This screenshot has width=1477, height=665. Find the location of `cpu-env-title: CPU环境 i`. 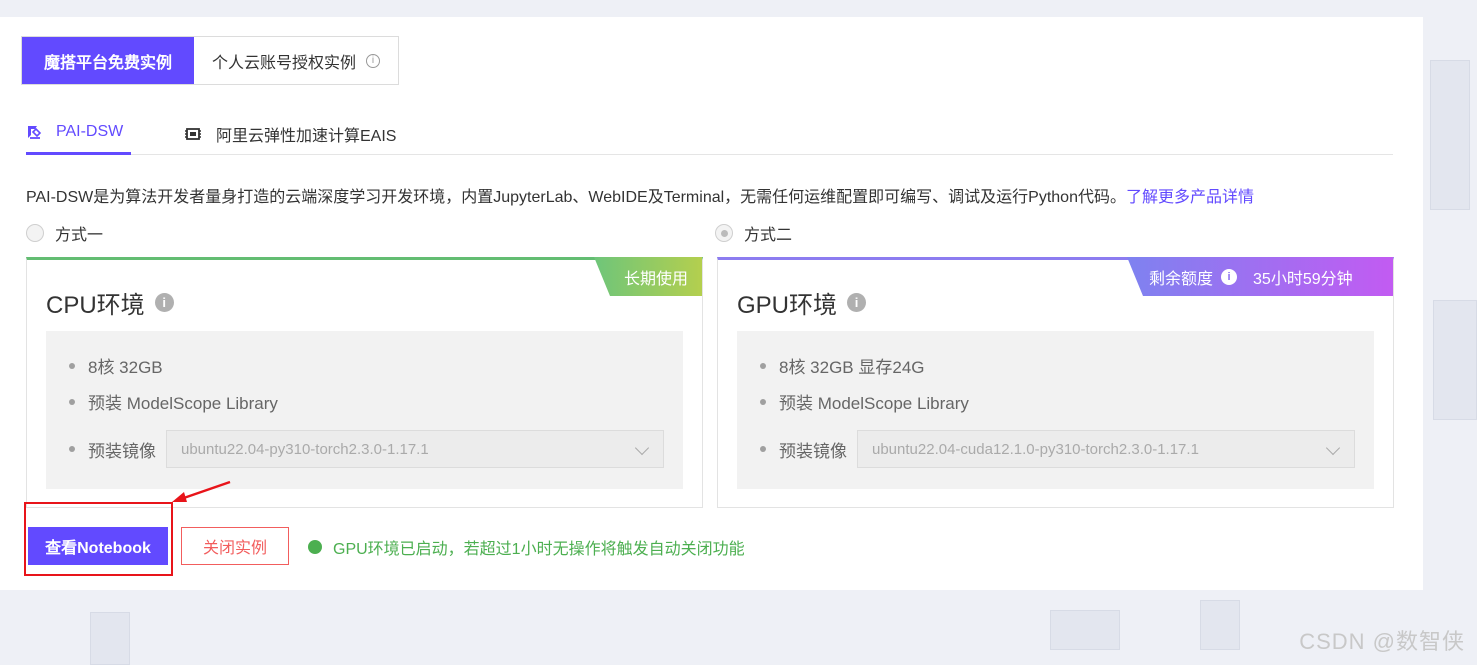

cpu-env-title: CPU环境 i is located at coordinates (110, 302).